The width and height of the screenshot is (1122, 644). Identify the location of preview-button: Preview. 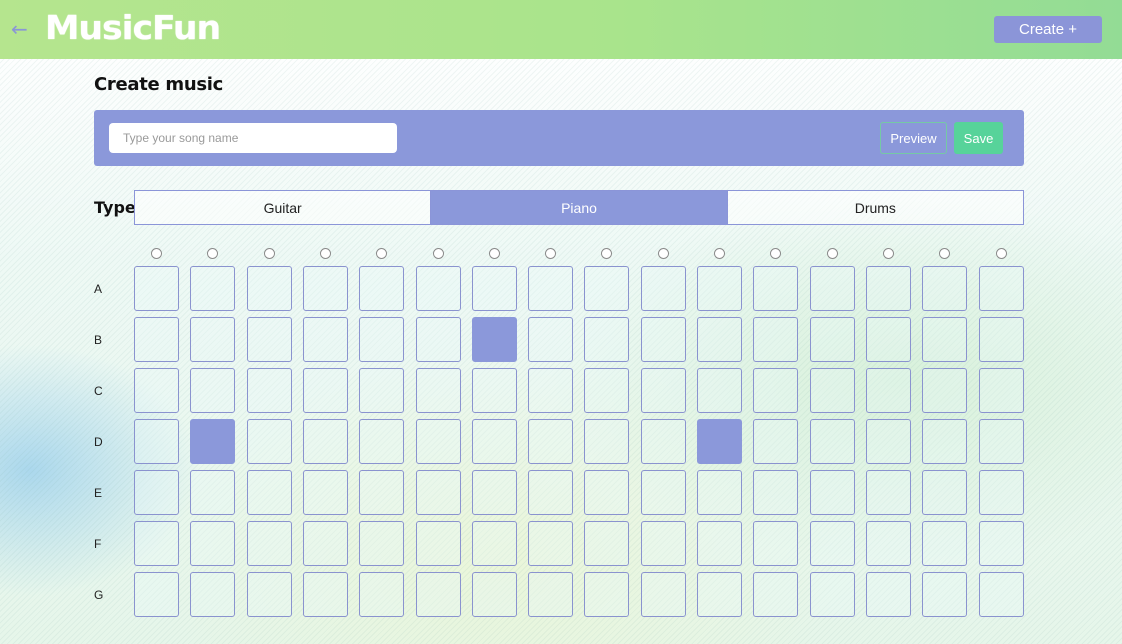
(913, 138).